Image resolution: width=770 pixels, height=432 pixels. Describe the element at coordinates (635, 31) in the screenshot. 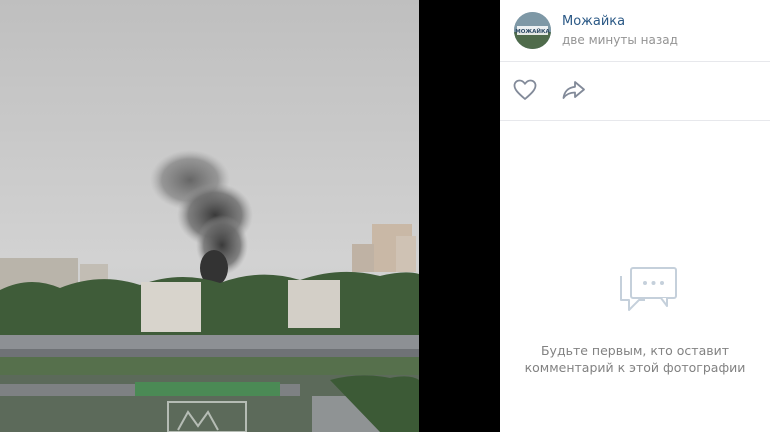

I see `post-header: МОЖАЙКА Можайка две минуты назад` at that location.